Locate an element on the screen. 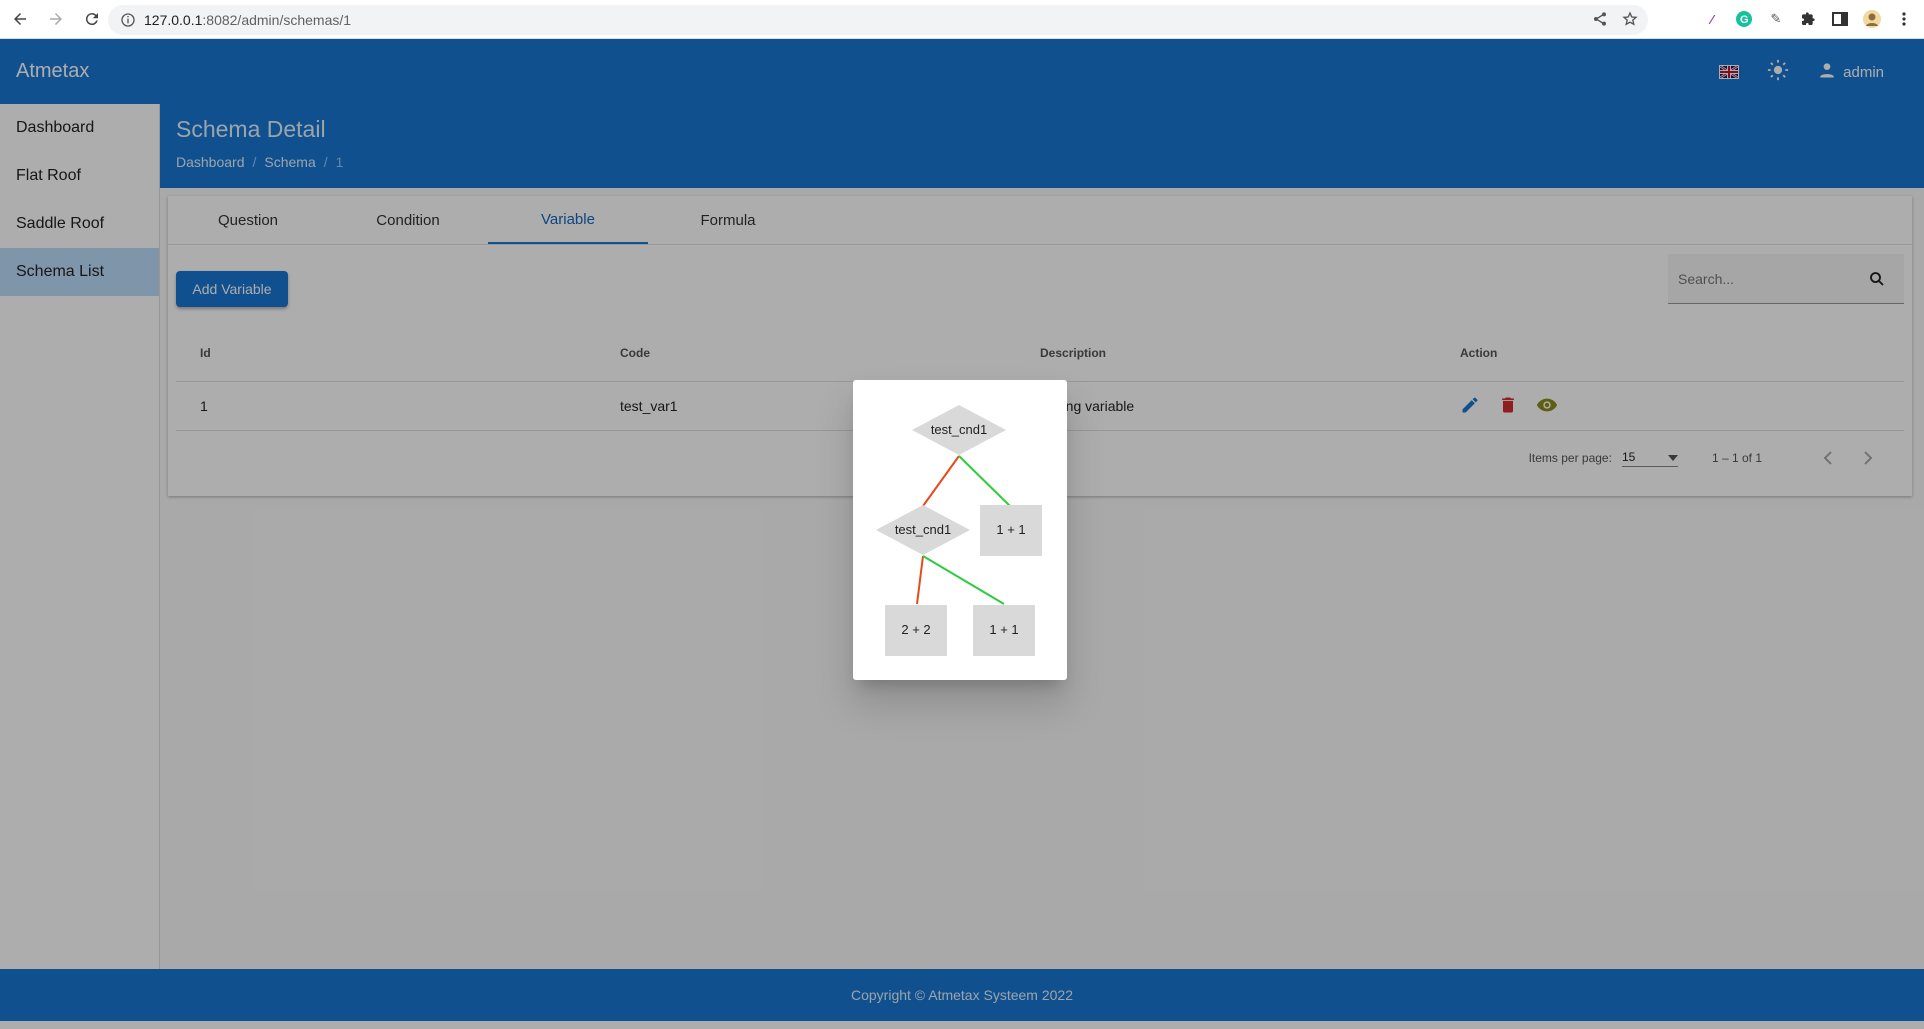 This screenshot has height=1029, width=1924. grammarly-extension-icon: G is located at coordinates (1744, 19).